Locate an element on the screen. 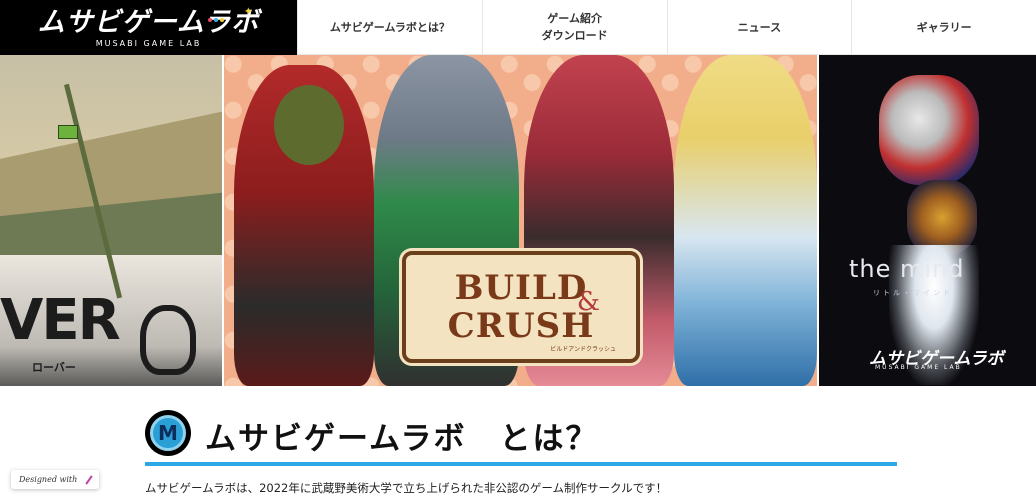 Image resolution: width=1036 pixels, height=500 pixels. site-logo: ✦ ムサビゲームラボ MUSABI GAME LAB is located at coordinates (148, 27).